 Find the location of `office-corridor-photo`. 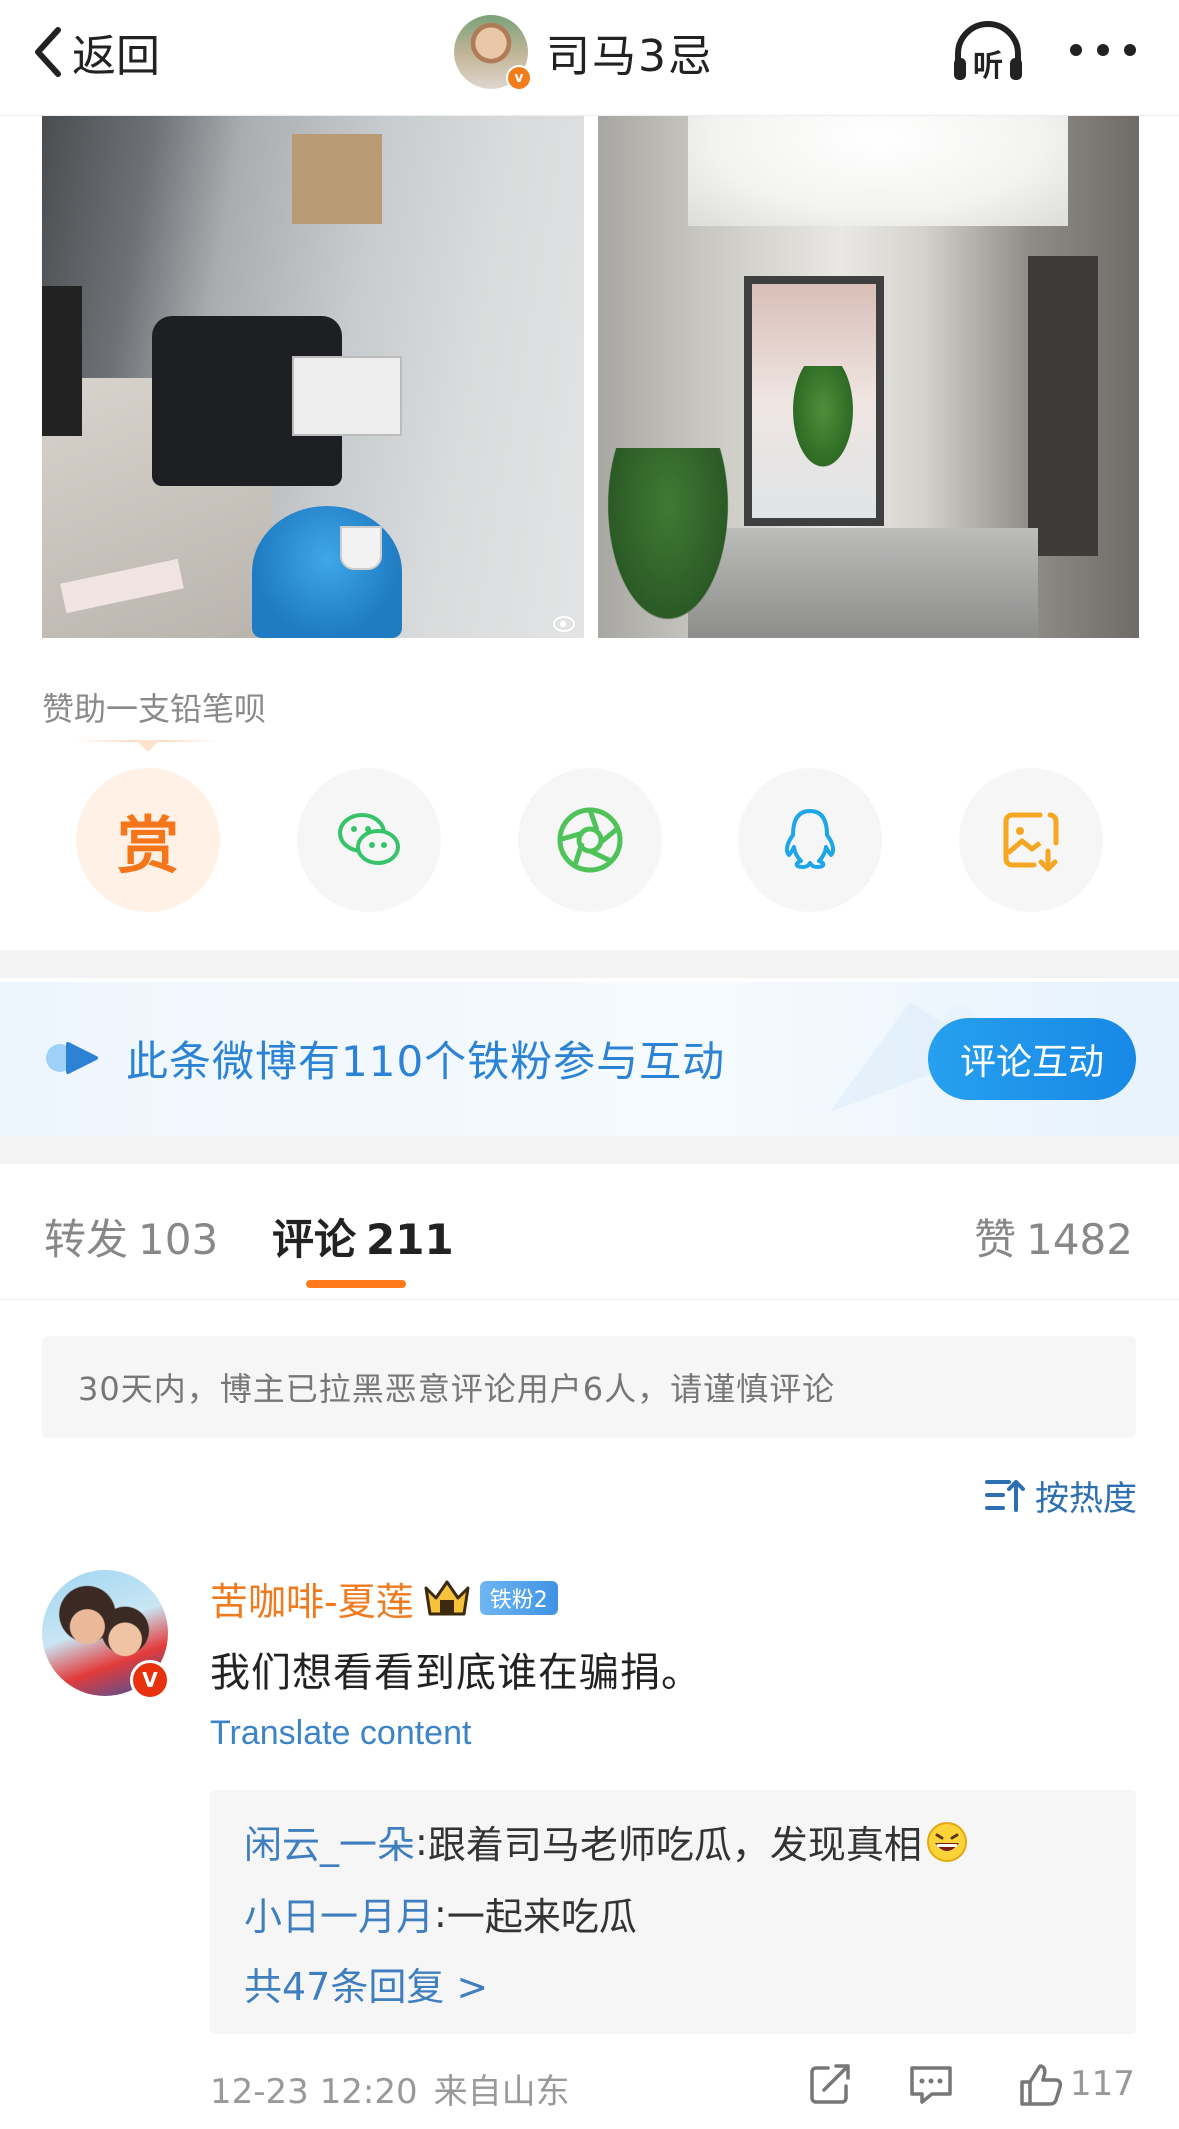

office-corridor-photo is located at coordinates (868, 377).